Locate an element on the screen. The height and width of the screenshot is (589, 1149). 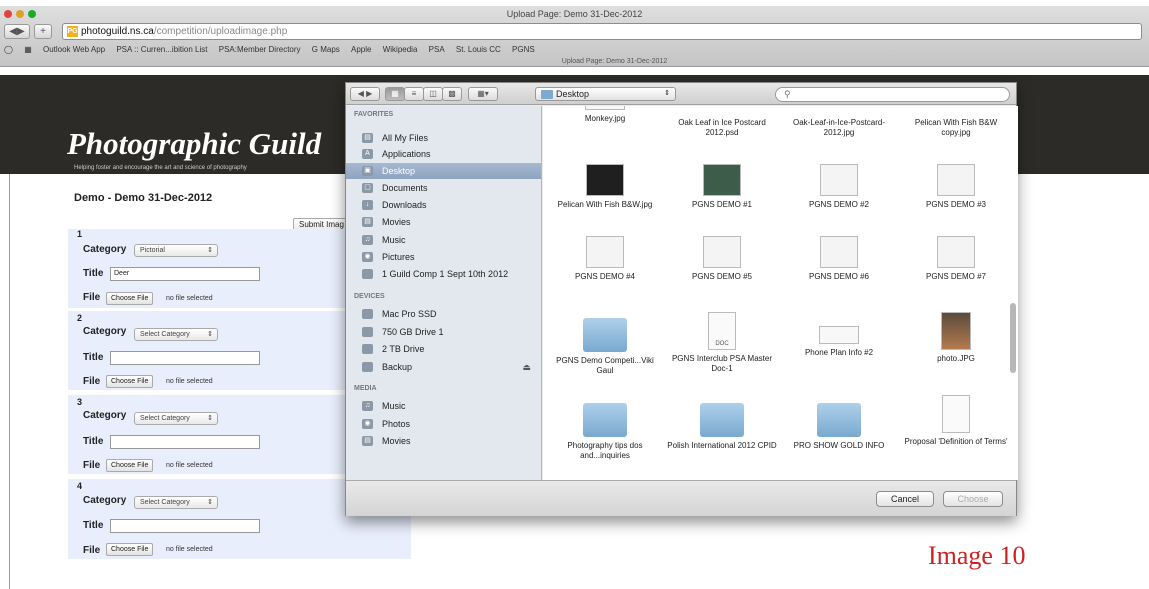
arrange-button: ▦▾ is located at coordinates (483, 94).